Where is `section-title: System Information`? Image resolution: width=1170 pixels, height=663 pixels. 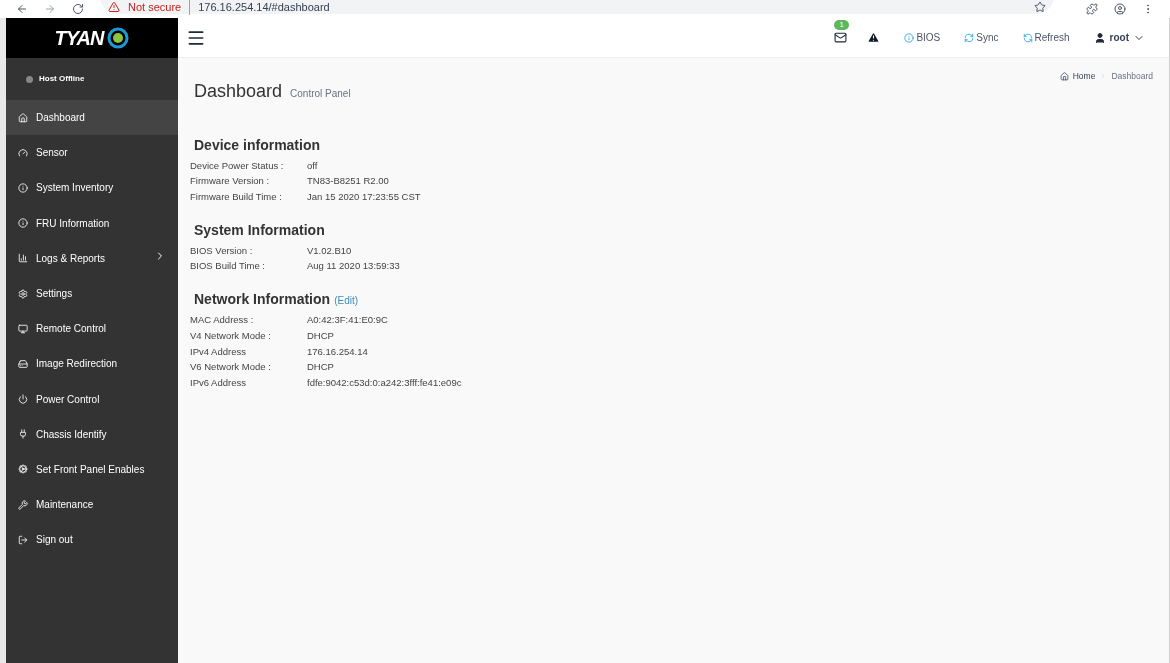
section-title: System Information is located at coordinates (259, 231).